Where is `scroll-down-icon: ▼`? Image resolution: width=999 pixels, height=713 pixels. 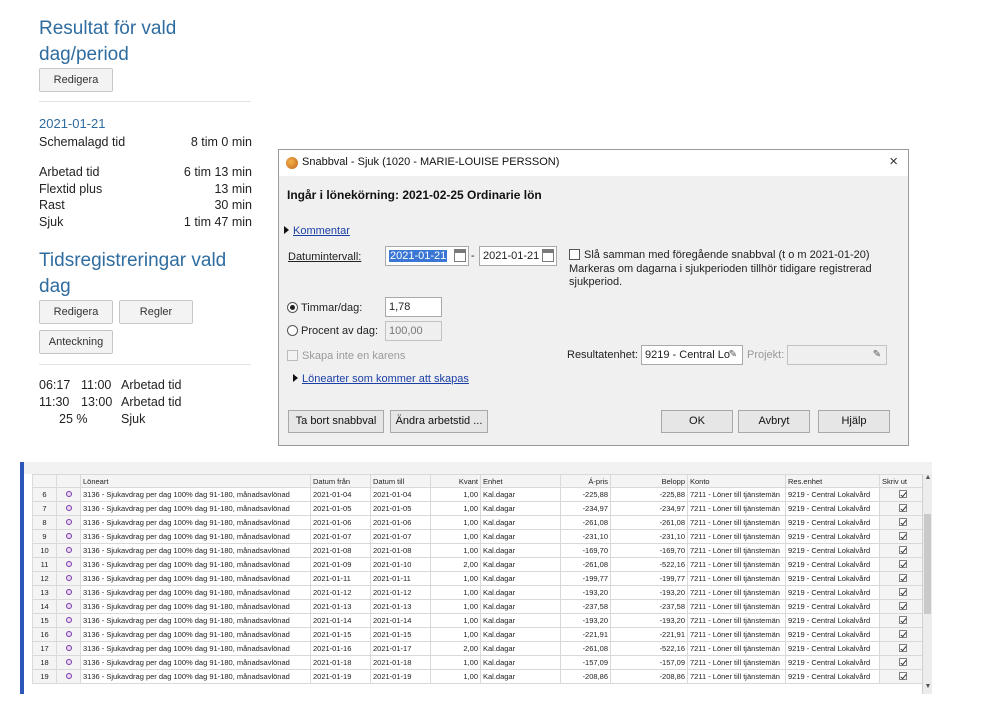
scroll-down-icon: ▼ is located at coordinates (927, 686).